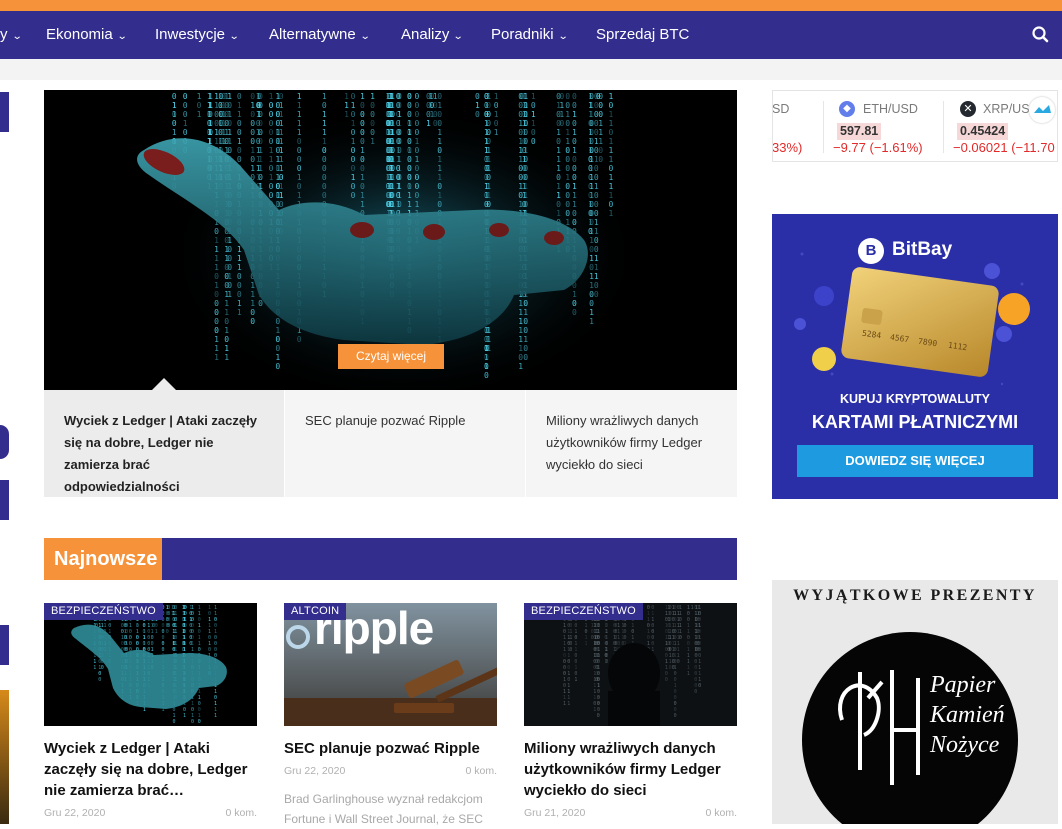  What do you see at coordinates (915, 461) in the screenshot?
I see `ad-cta-button: DOWIEDZ SIĘ WIĘCEJ` at bounding box center [915, 461].